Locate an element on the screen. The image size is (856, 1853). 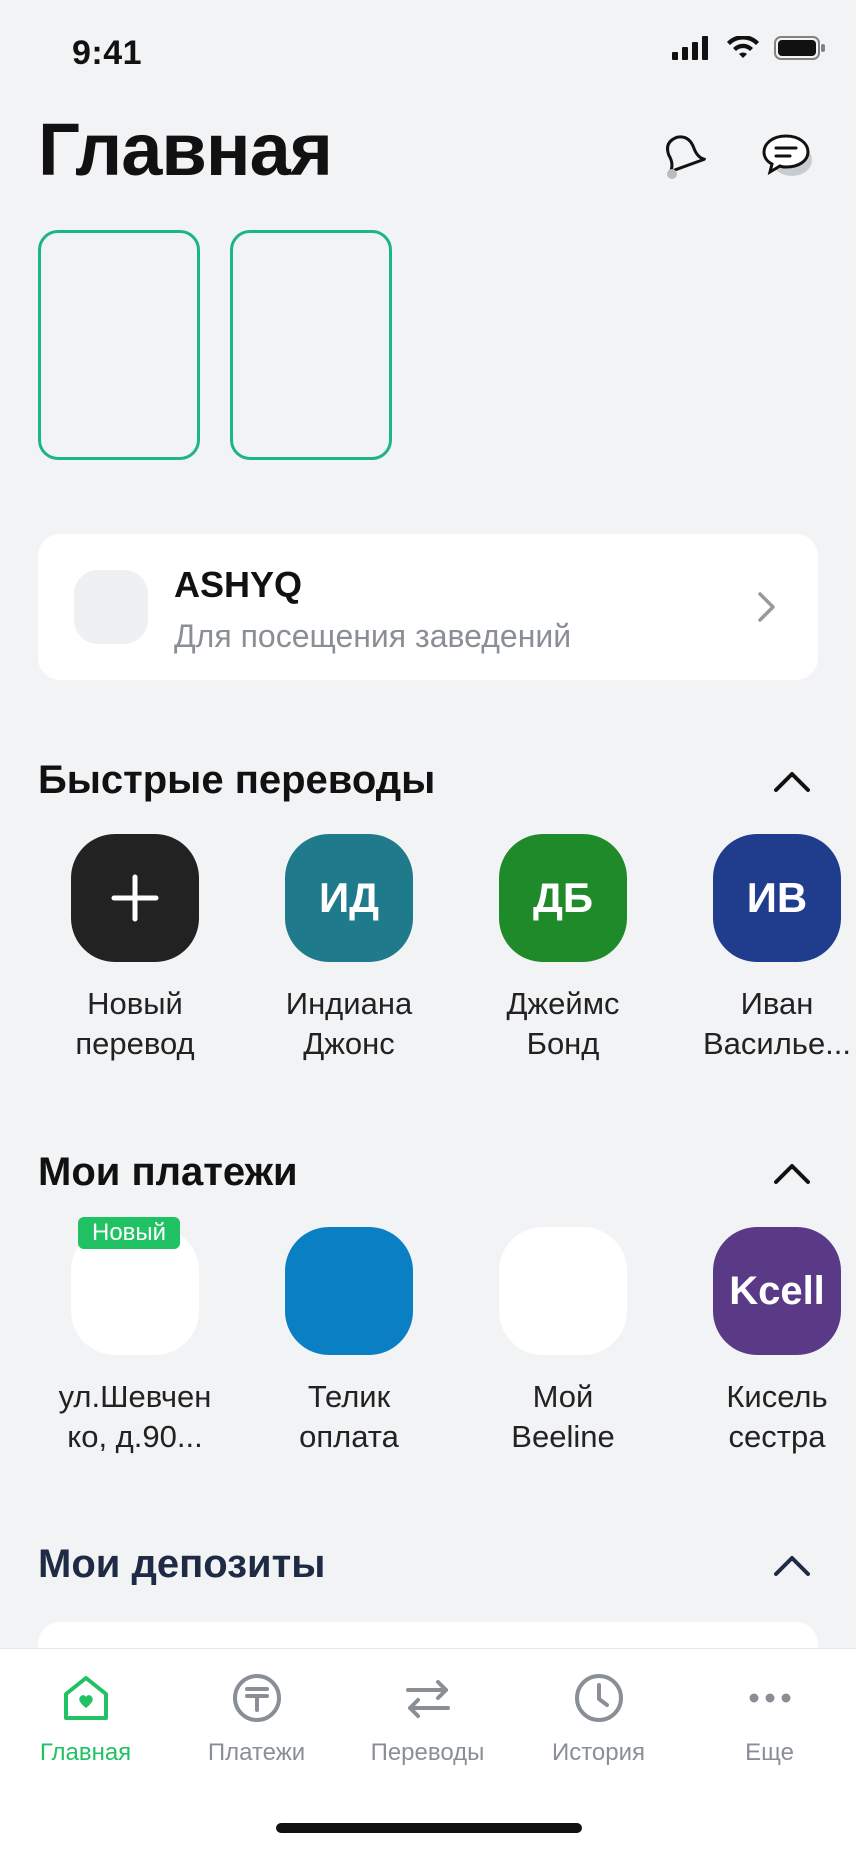
notifications-button is located at coordinates (682, 156).